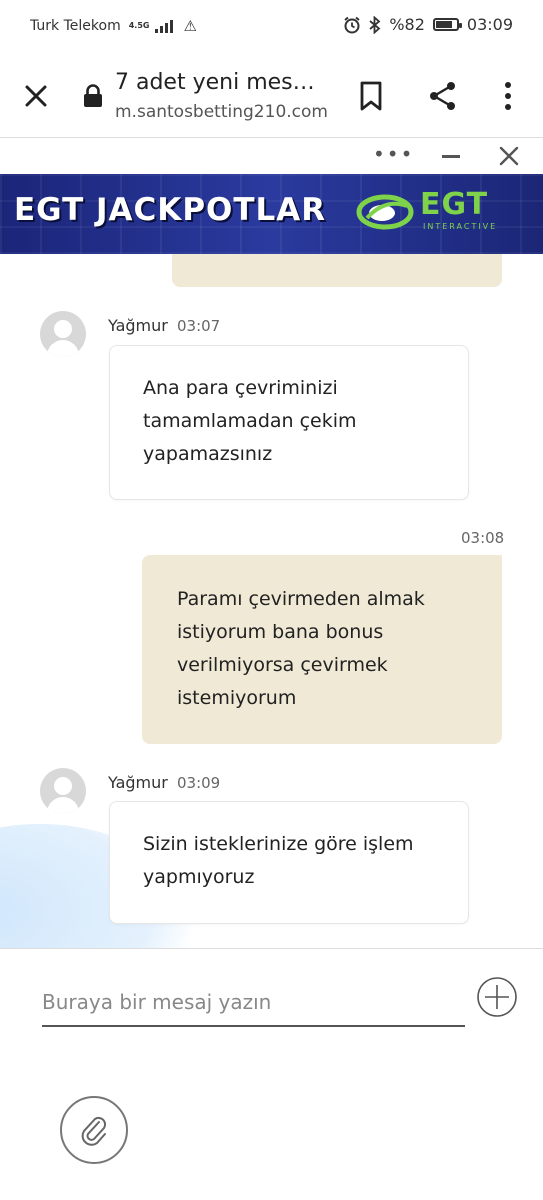 This screenshot has width=543, height=1200. What do you see at coordinates (393, 154) in the screenshot?
I see `more-horiz-icon: •••` at bounding box center [393, 154].